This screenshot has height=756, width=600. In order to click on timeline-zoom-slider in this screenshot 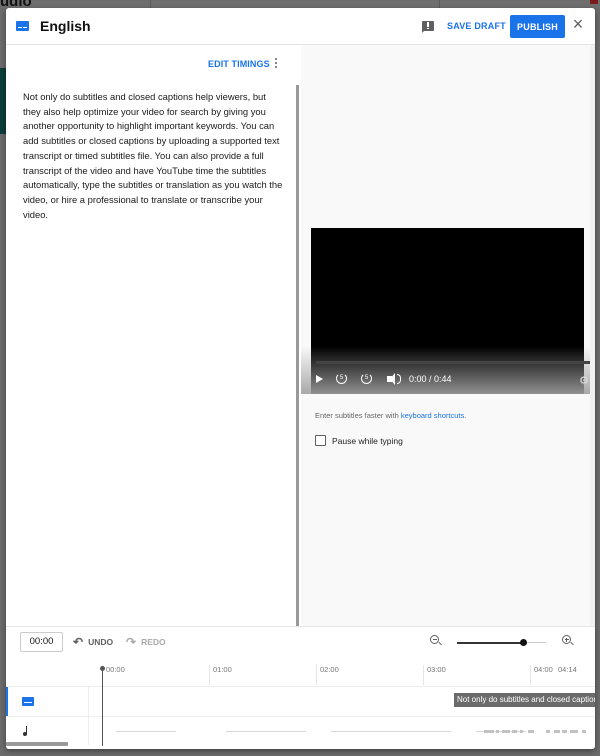, I will do `click(501, 642)`.